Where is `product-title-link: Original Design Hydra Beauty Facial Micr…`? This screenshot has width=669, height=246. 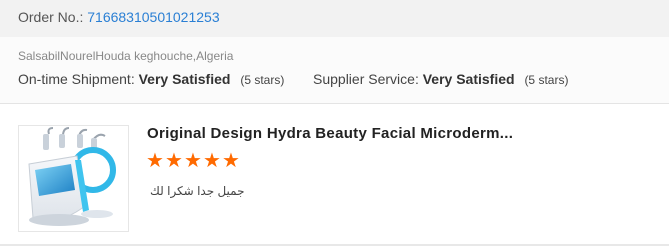 product-title-link: Original Design Hydra Beauty Facial Micr… is located at coordinates (330, 133).